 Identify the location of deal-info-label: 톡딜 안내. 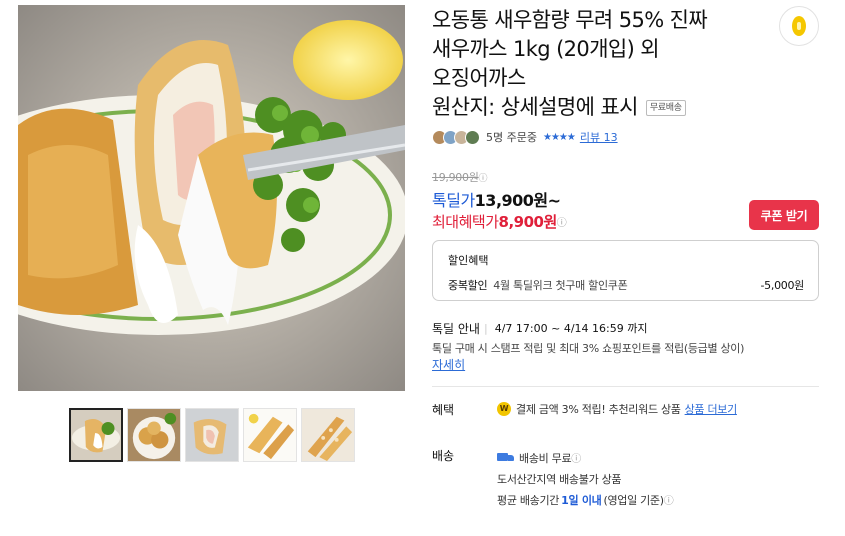
(456, 329).